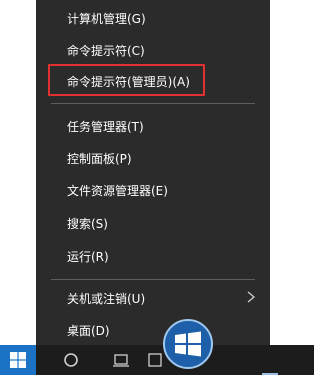 The height and width of the screenshot is (375, 320). Describe the element at coordinates (153, 18) in the screenshot. I see `menu-item-computer-management: 计算机管理(G)` at that location.